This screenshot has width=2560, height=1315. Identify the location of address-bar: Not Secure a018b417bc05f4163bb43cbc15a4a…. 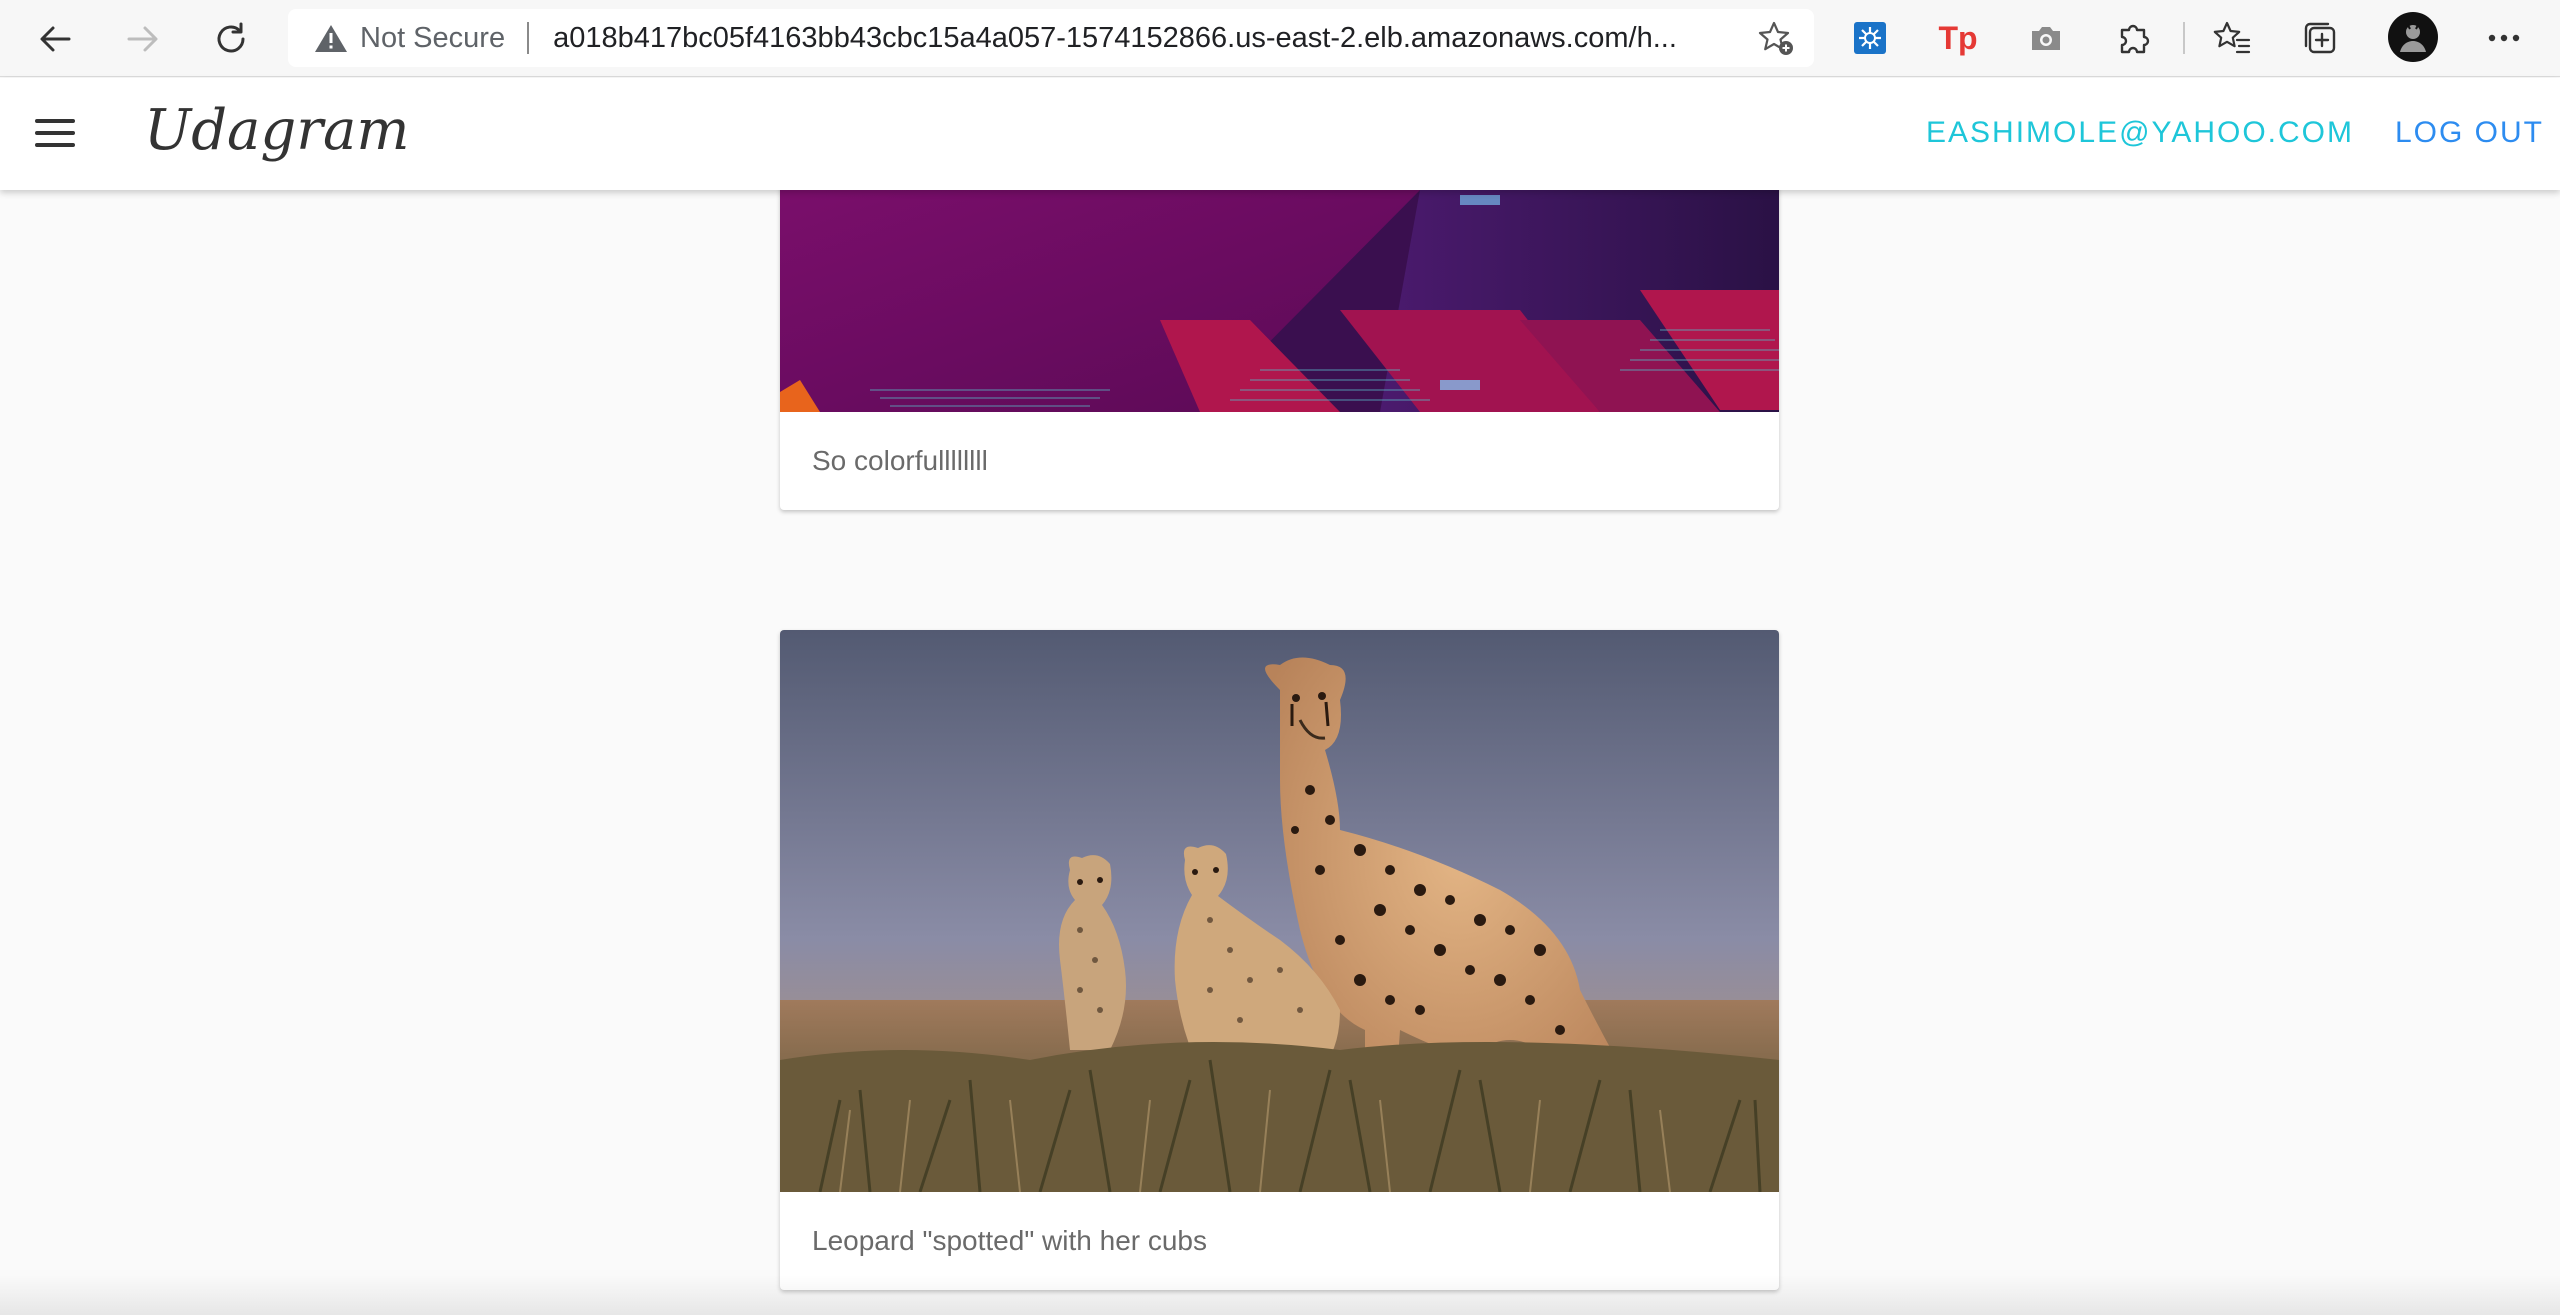
(1051, 38).